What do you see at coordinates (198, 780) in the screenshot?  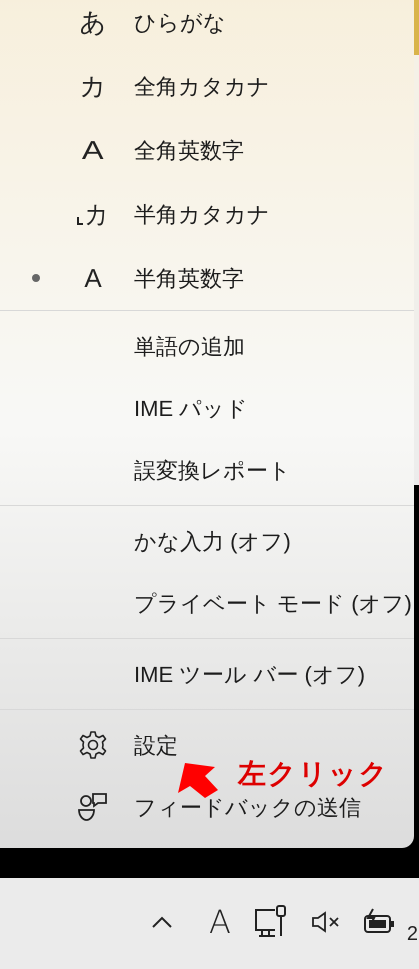 I see `arrow-annotation` at bounding box center [198, 780].